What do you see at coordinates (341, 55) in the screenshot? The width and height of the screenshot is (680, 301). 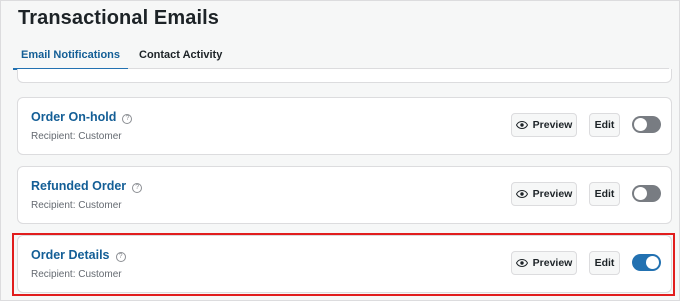 I see `tab-bar: Email Notifications Contact Activity` at bounding box center [341, 55].